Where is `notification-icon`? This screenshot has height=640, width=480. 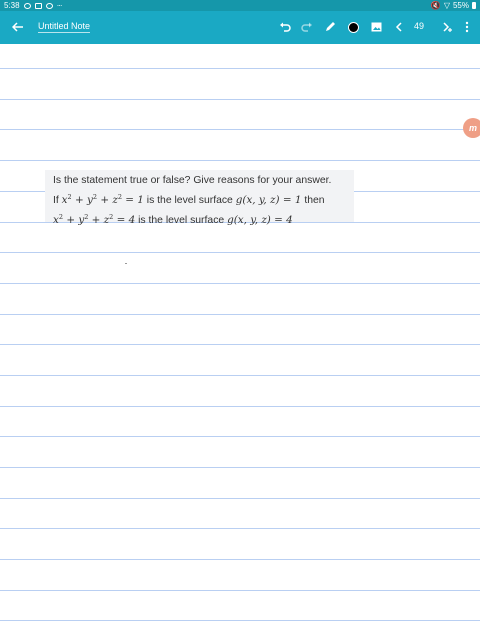
notification-icon is located at coordinates (27, 5).